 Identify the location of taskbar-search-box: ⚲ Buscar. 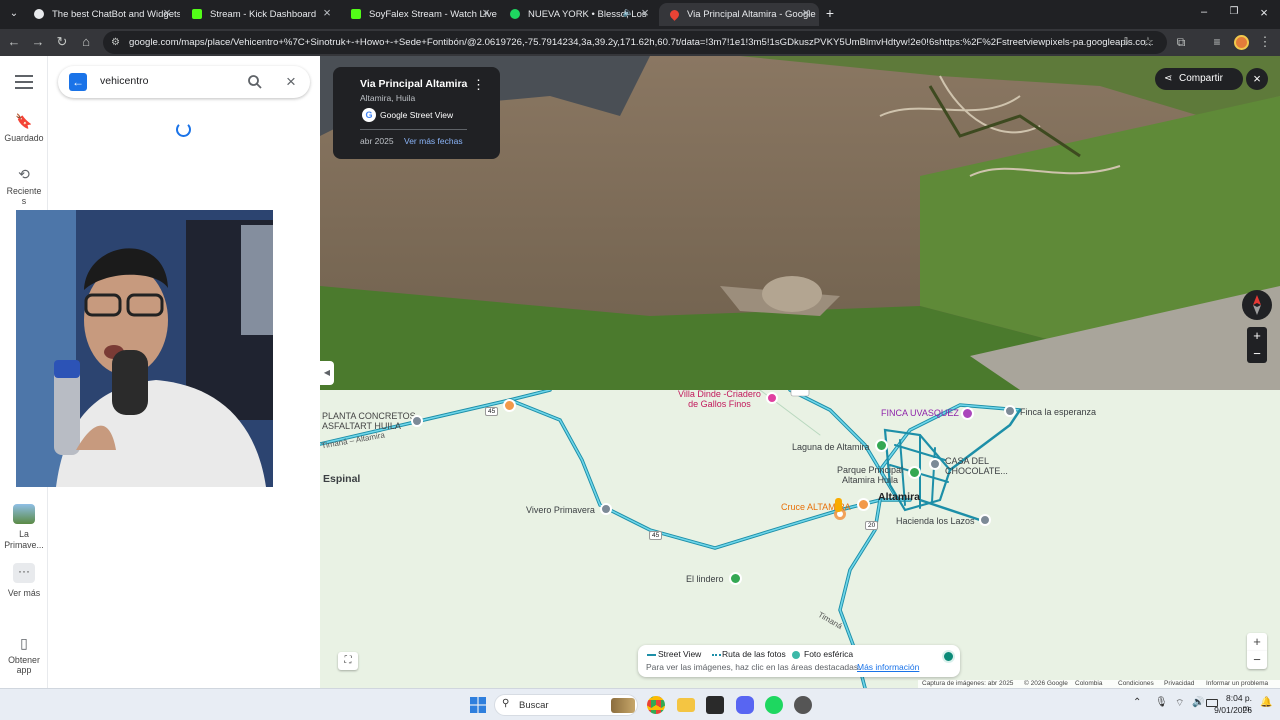
(566, 705).